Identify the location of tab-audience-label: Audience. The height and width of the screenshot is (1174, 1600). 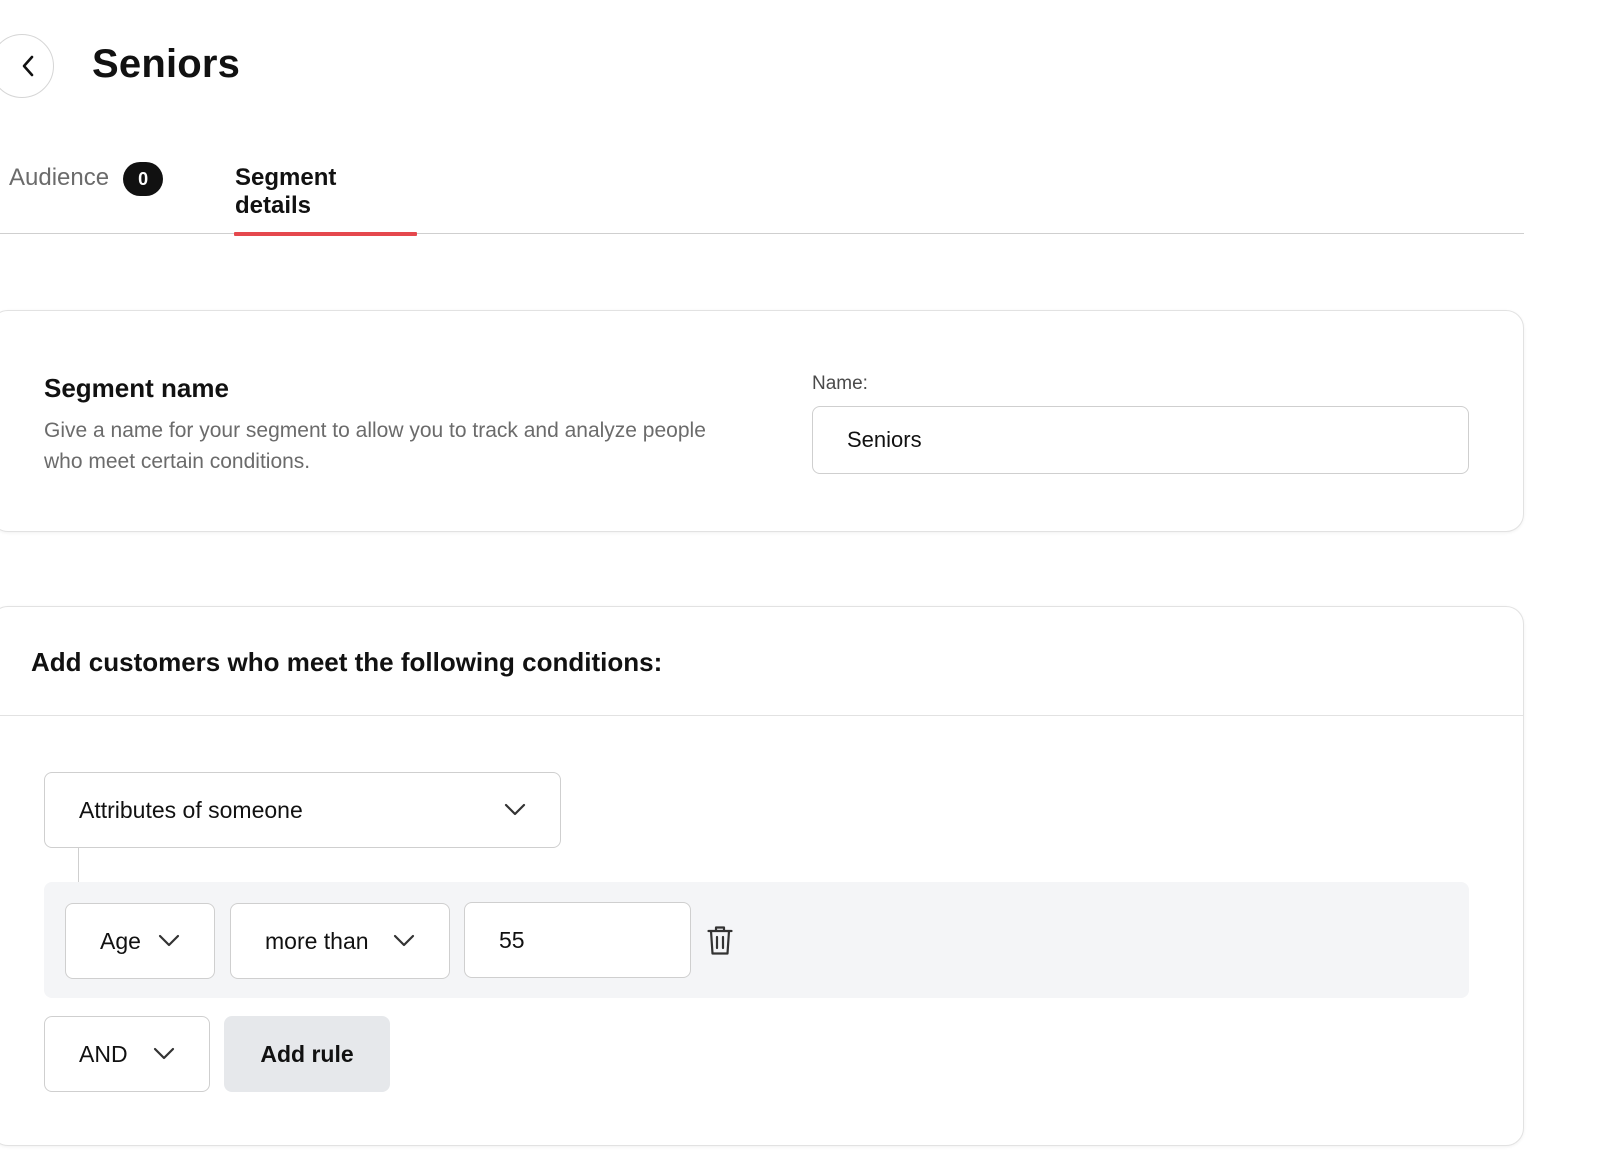
(59, 177).